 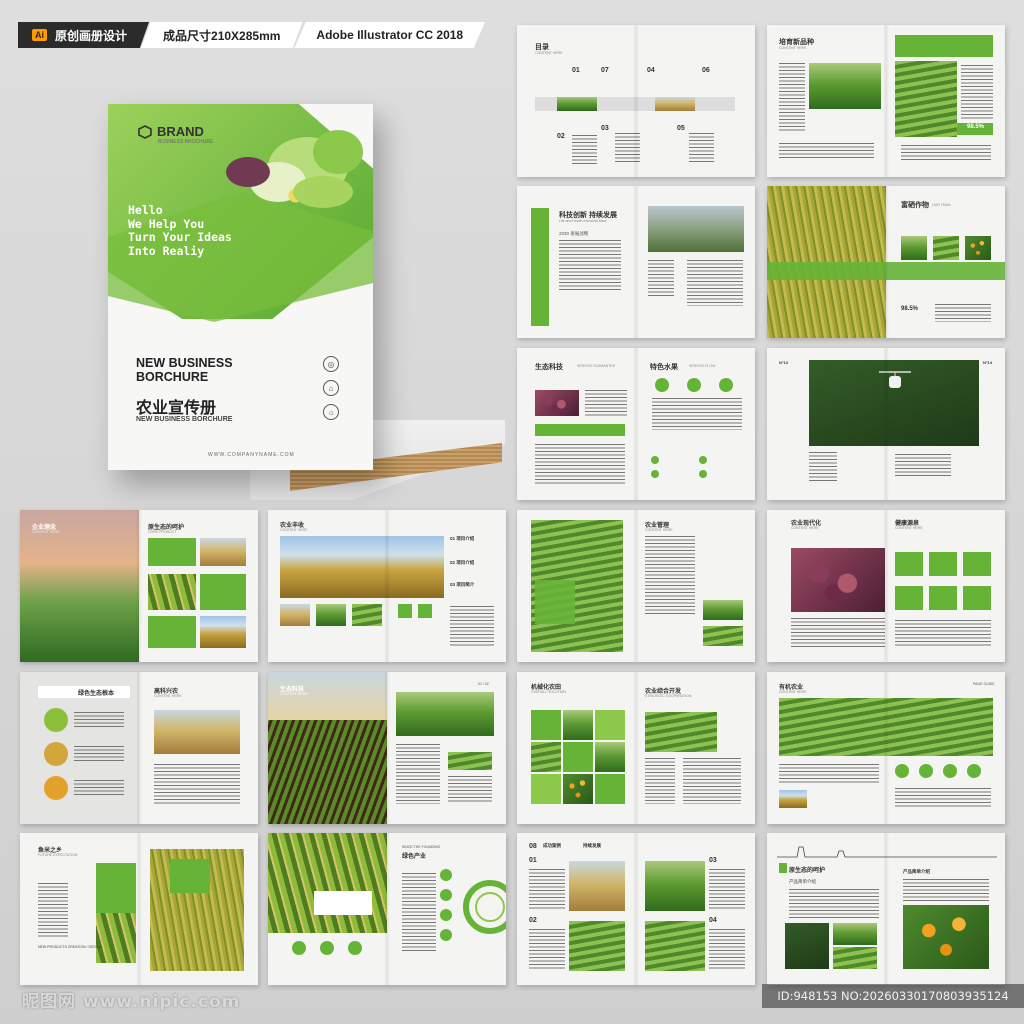 What do you see at coordinates (56, 754) in the screenshot?
I see `round-photo` at bounding box center [56, 754].